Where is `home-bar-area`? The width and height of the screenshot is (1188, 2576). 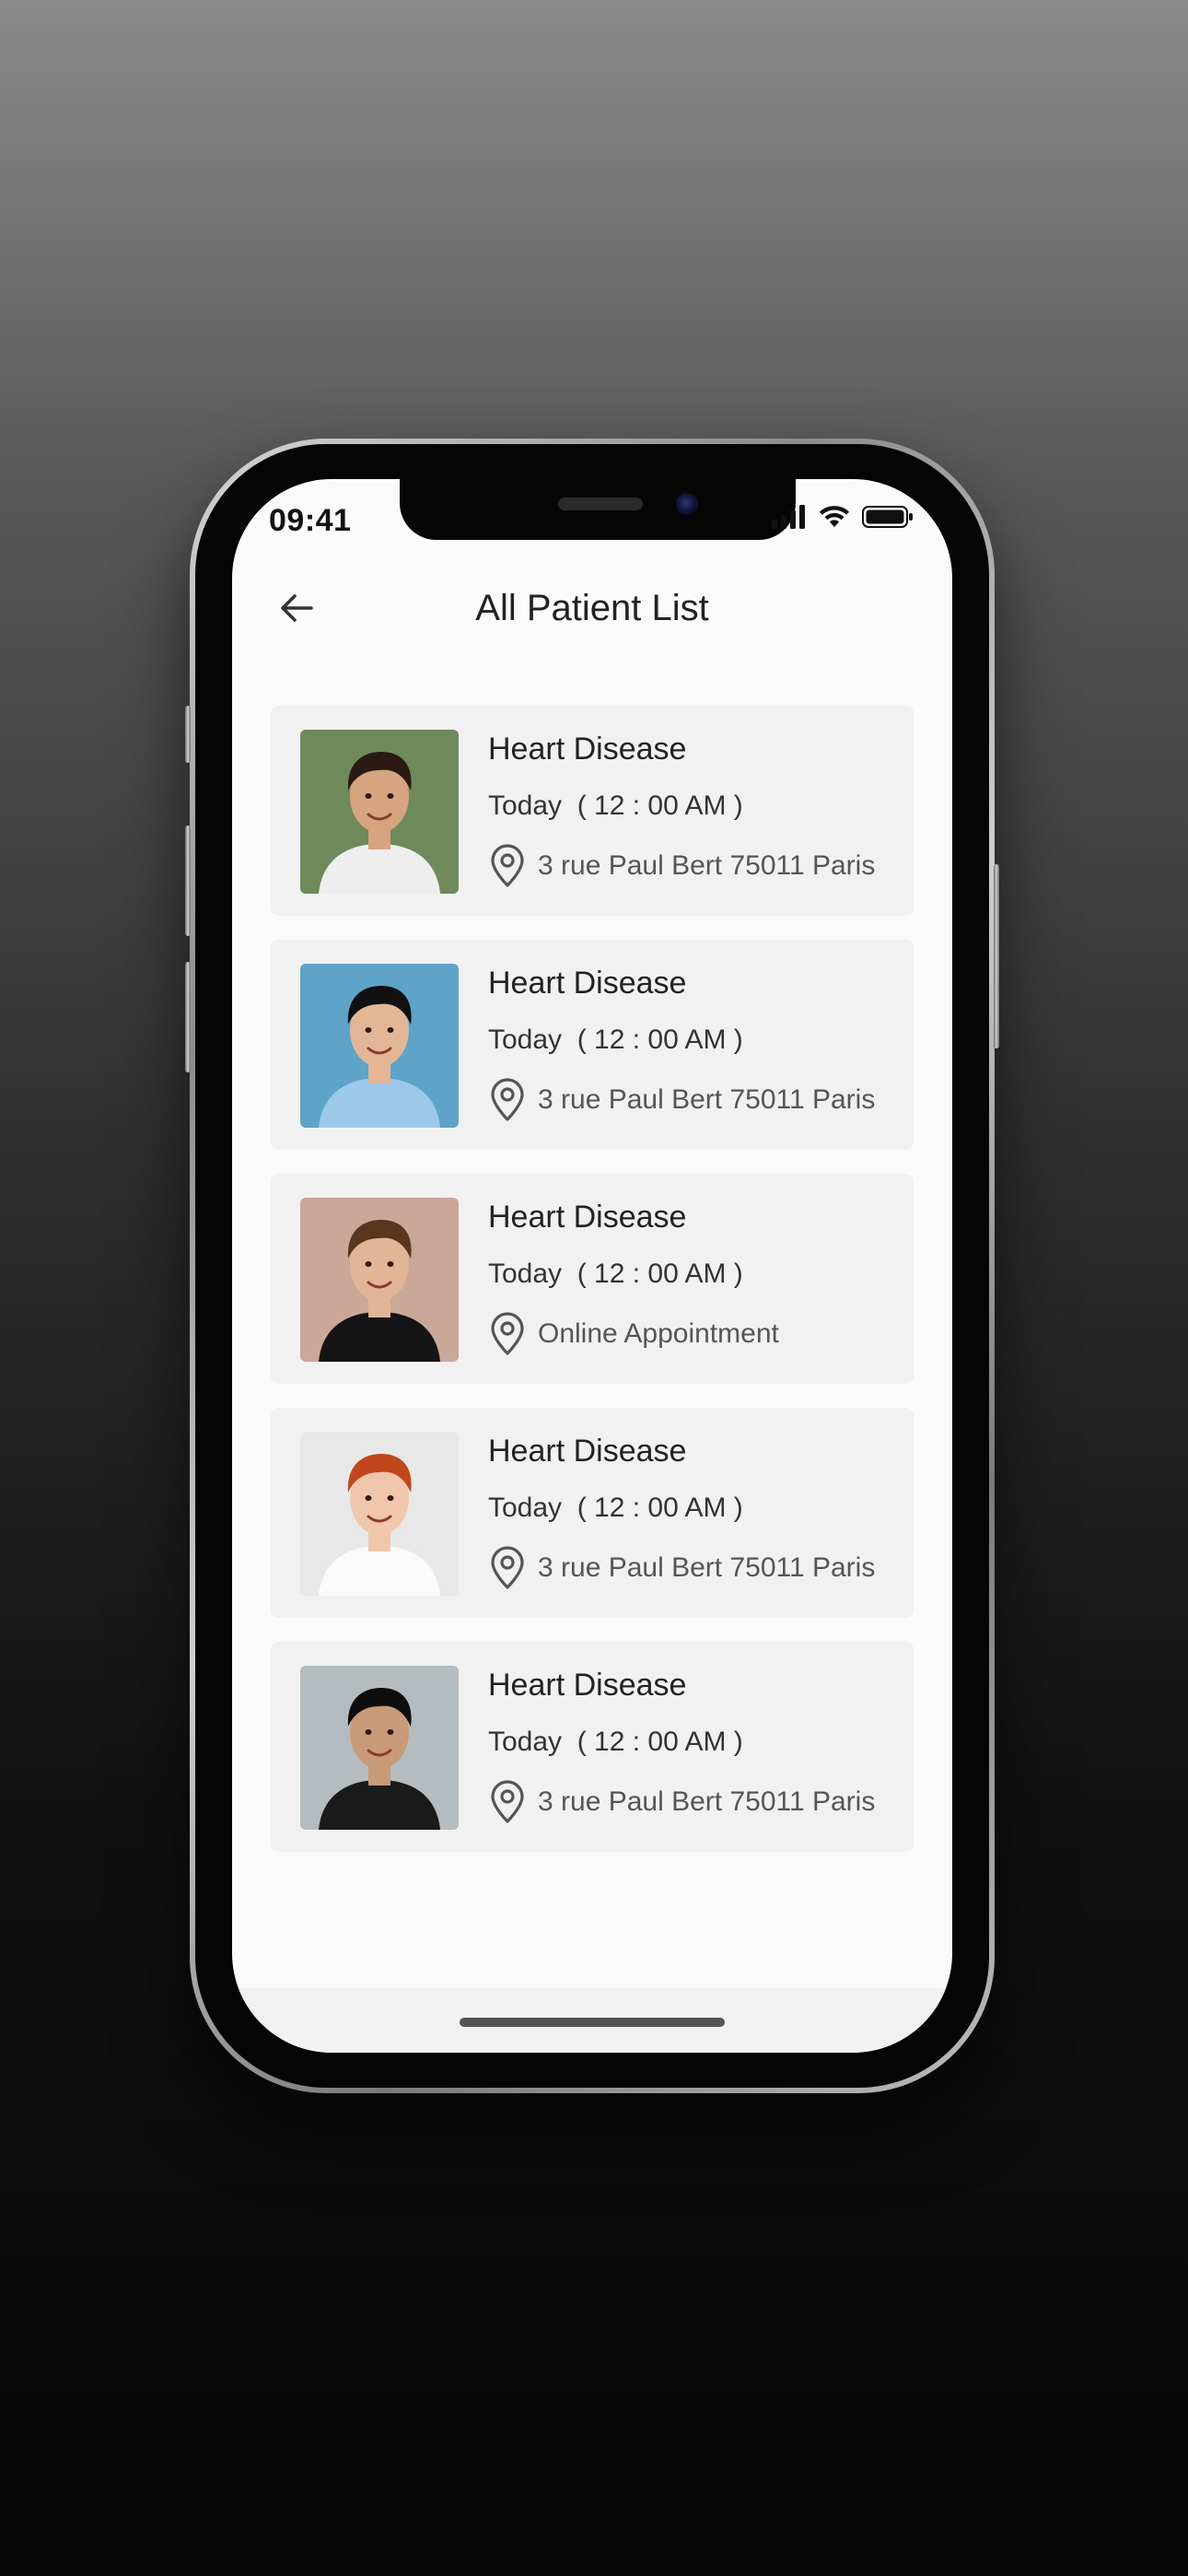
home-bar-area is located at coordinates (592, 2021).